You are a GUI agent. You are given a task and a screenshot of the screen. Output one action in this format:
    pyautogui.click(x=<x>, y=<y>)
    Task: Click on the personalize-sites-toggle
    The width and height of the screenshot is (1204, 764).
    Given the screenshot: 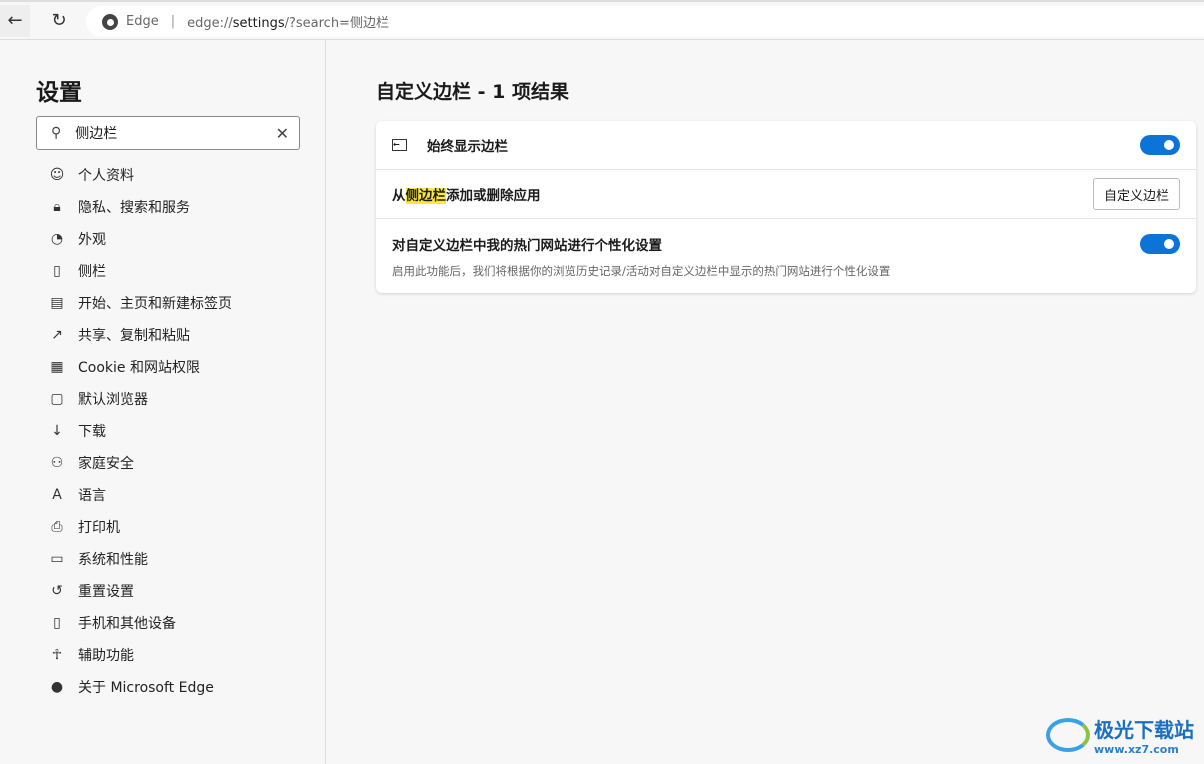 What is the action you would take?
    pyautogui.click(x=1160, y=244)
    